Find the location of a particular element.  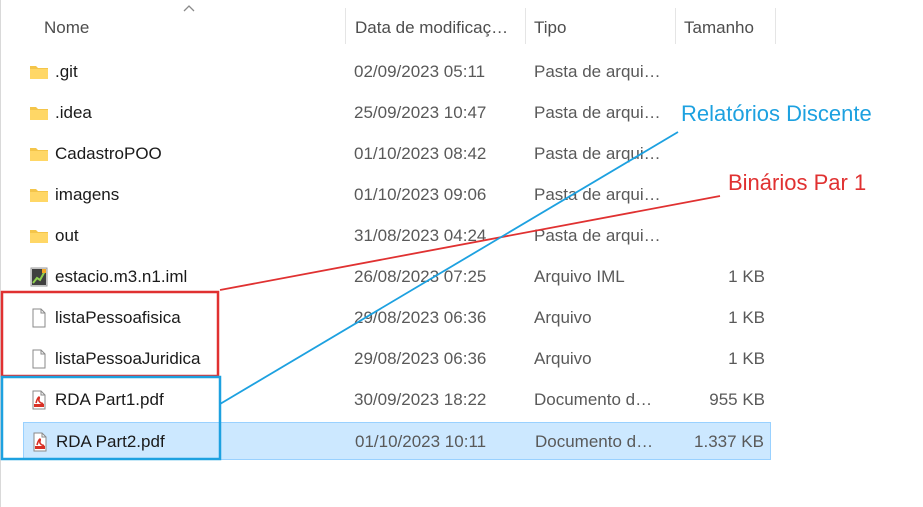

blue-highlight-box is located at coordinates (111, 418).